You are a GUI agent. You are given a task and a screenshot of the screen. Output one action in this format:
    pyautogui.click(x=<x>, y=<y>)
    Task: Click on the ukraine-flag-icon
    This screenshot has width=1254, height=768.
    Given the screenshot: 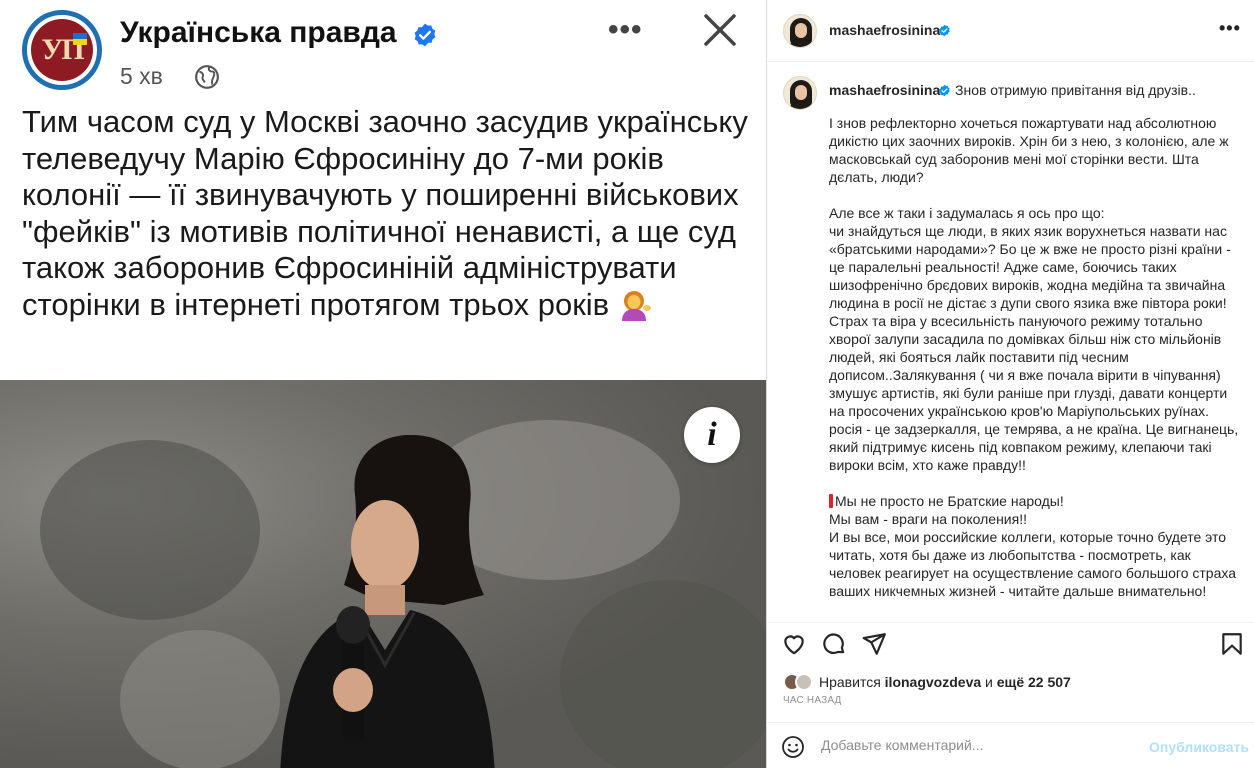 What is the action you would take?
    pyautogui.click(x=80, y=39)
    